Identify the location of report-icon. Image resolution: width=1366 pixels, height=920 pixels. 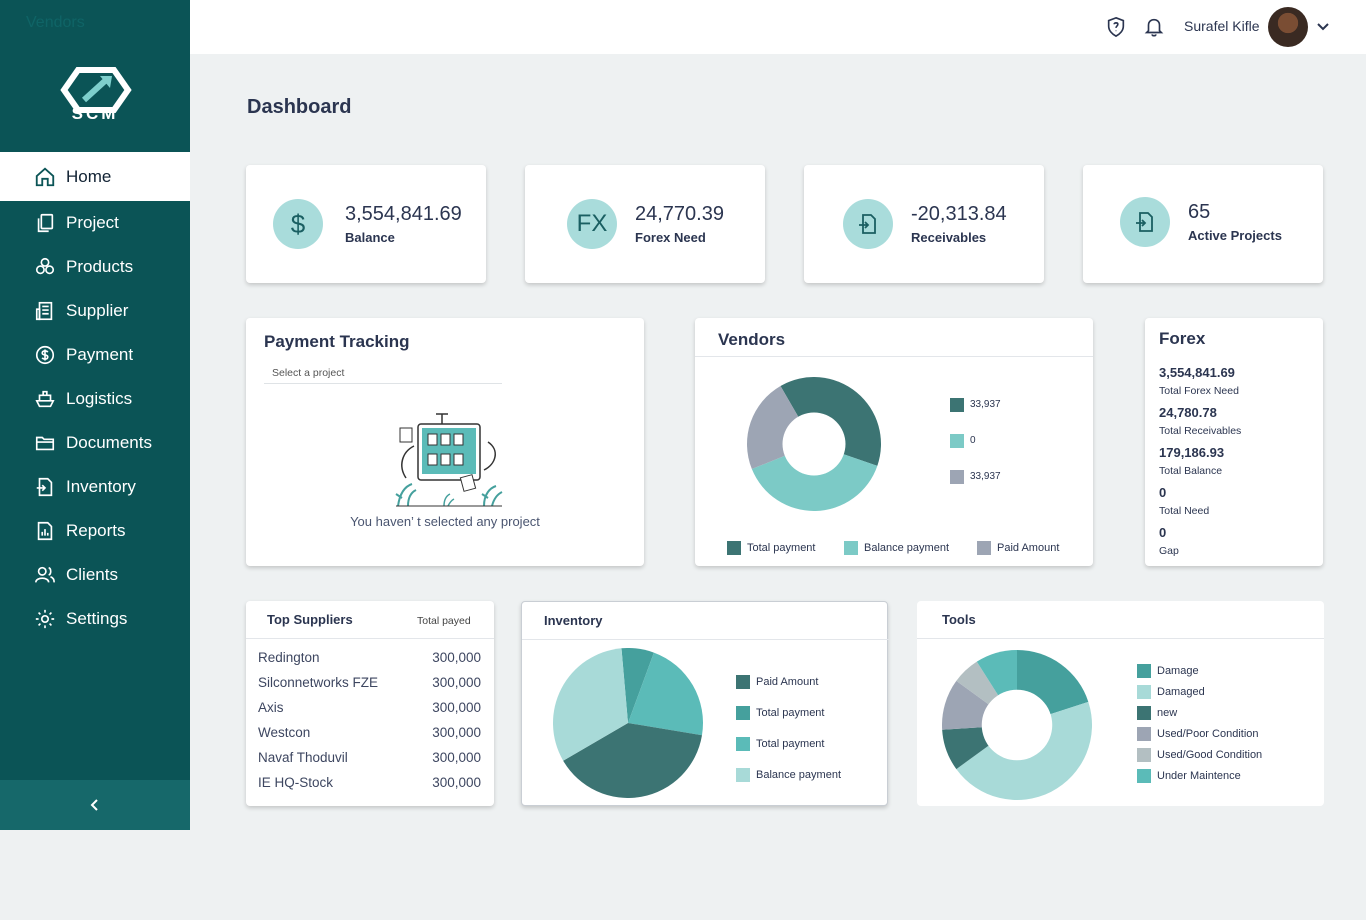
(45, 531).